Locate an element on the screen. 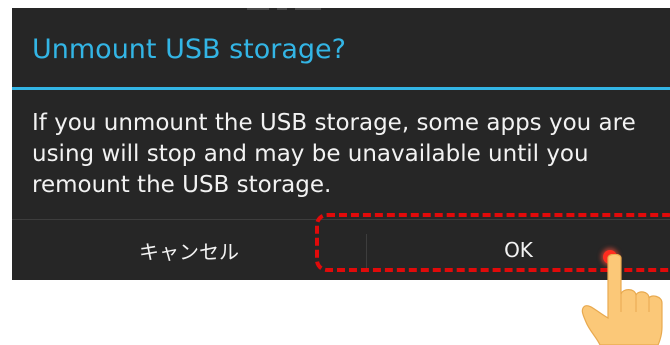 The width and height of the screenshot is (670, 345). cancel-button-label: キャンセル is located at coordinates (189, 251).